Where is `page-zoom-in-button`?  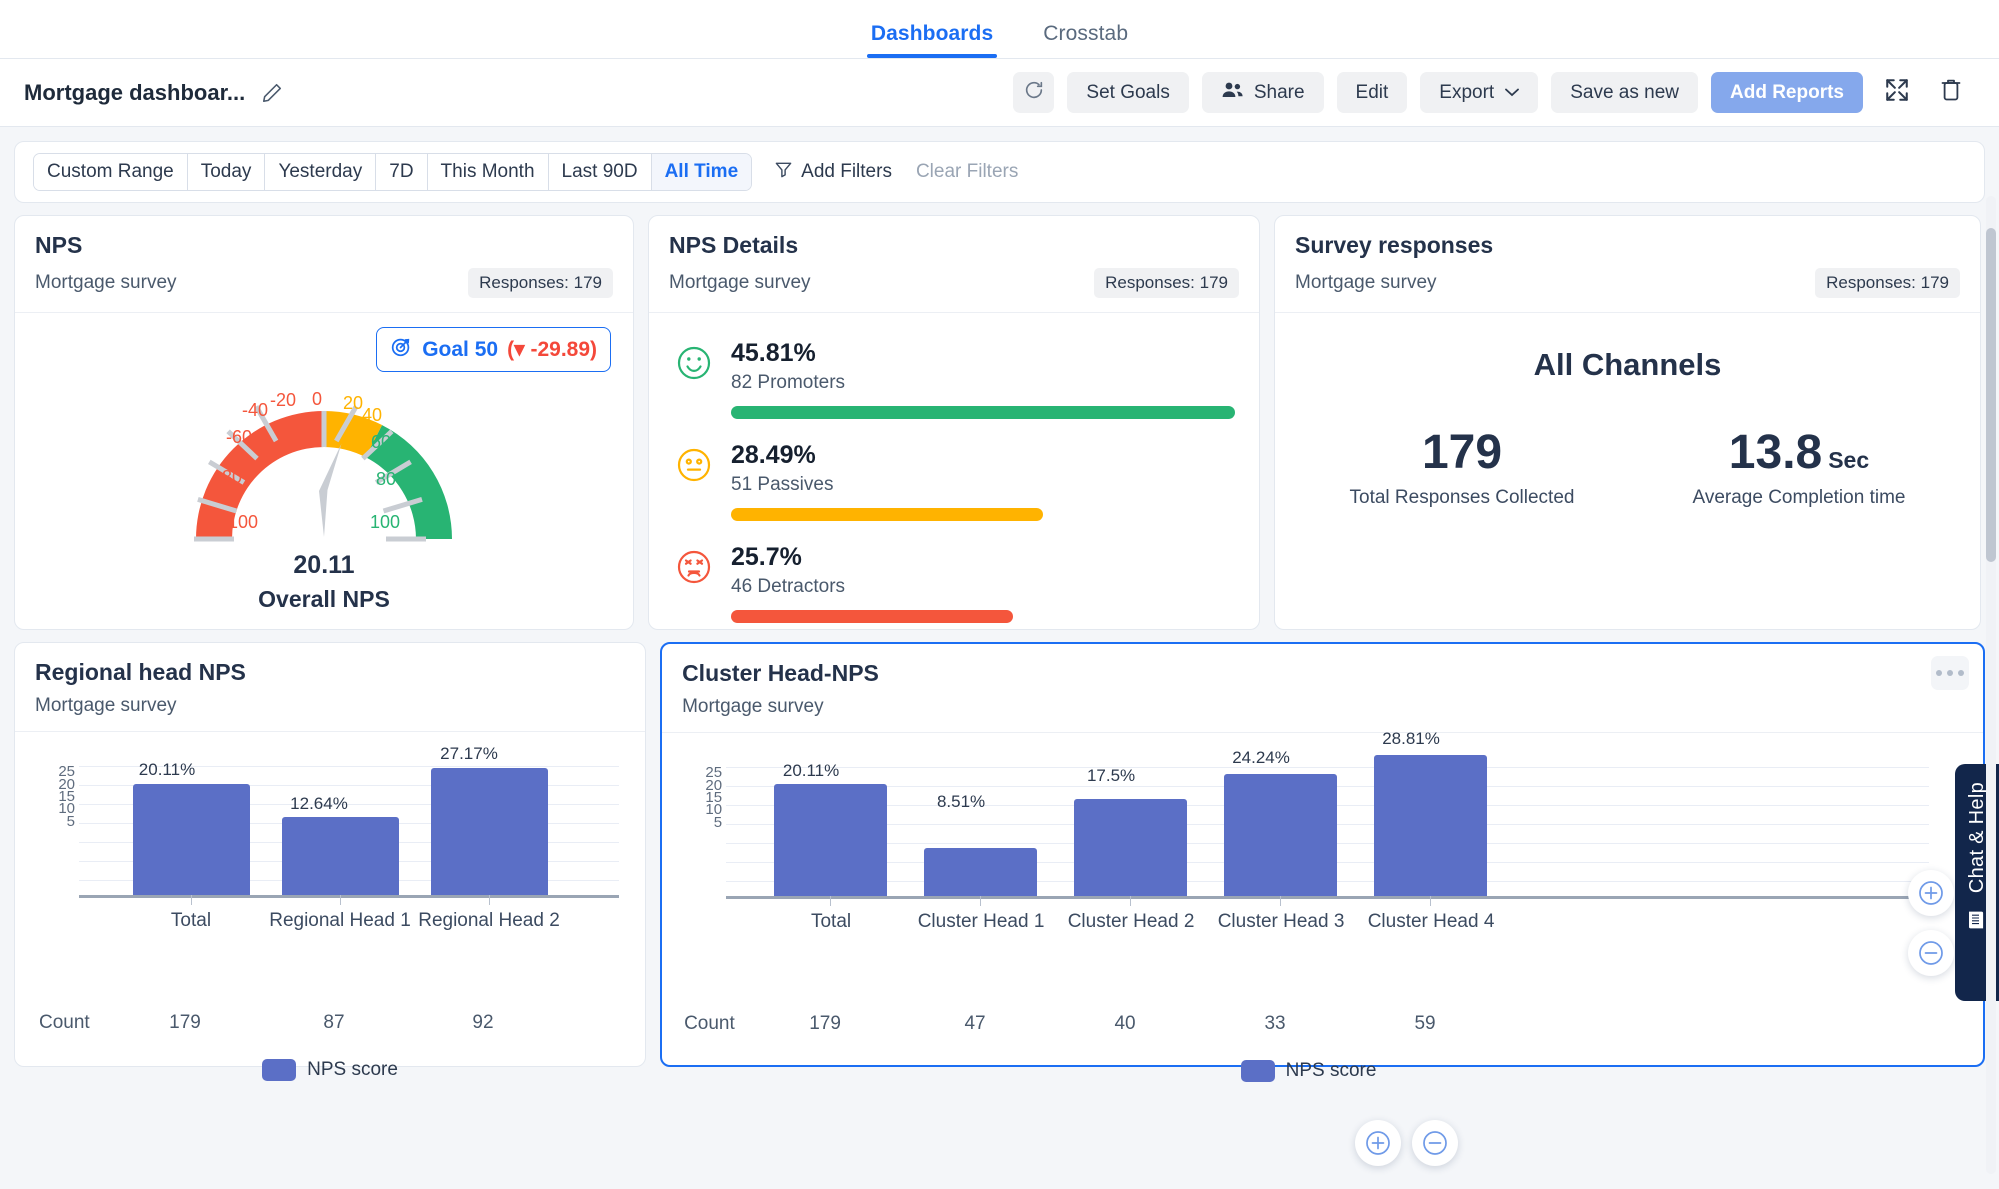
page-zoom-in-button is located at coordinates (1931, 893).